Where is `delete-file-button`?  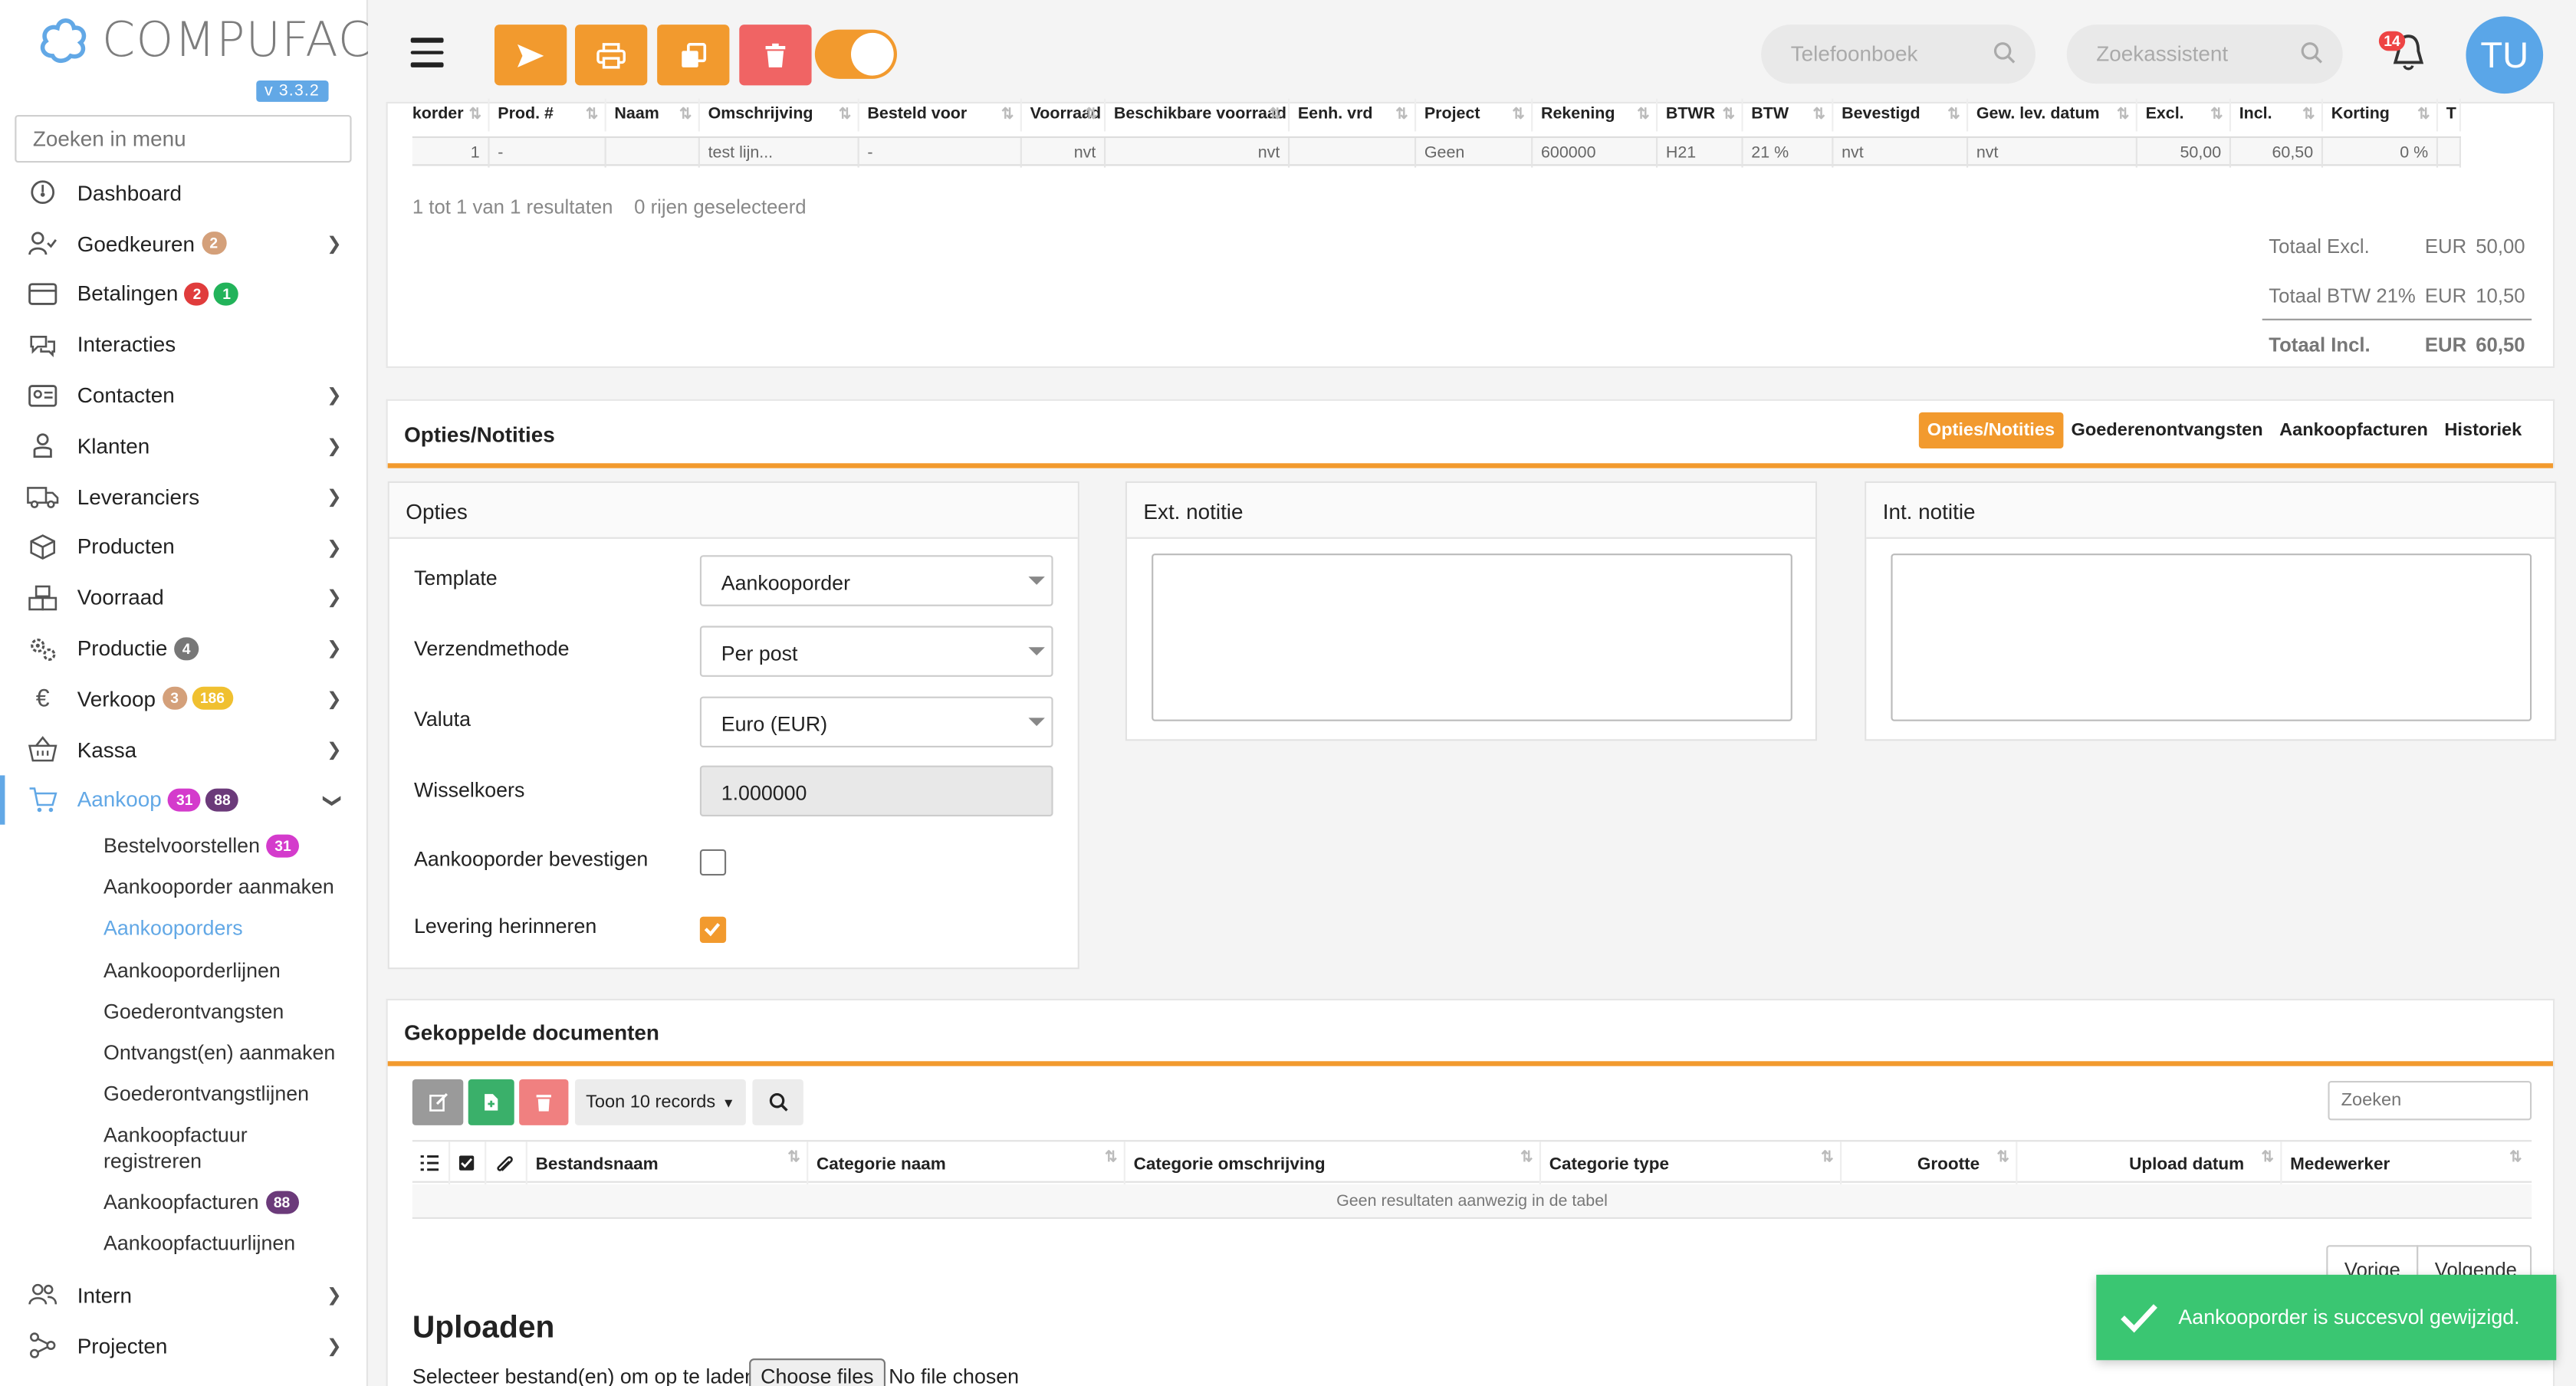 delete-file-button is located at coordinates (544, 1102).